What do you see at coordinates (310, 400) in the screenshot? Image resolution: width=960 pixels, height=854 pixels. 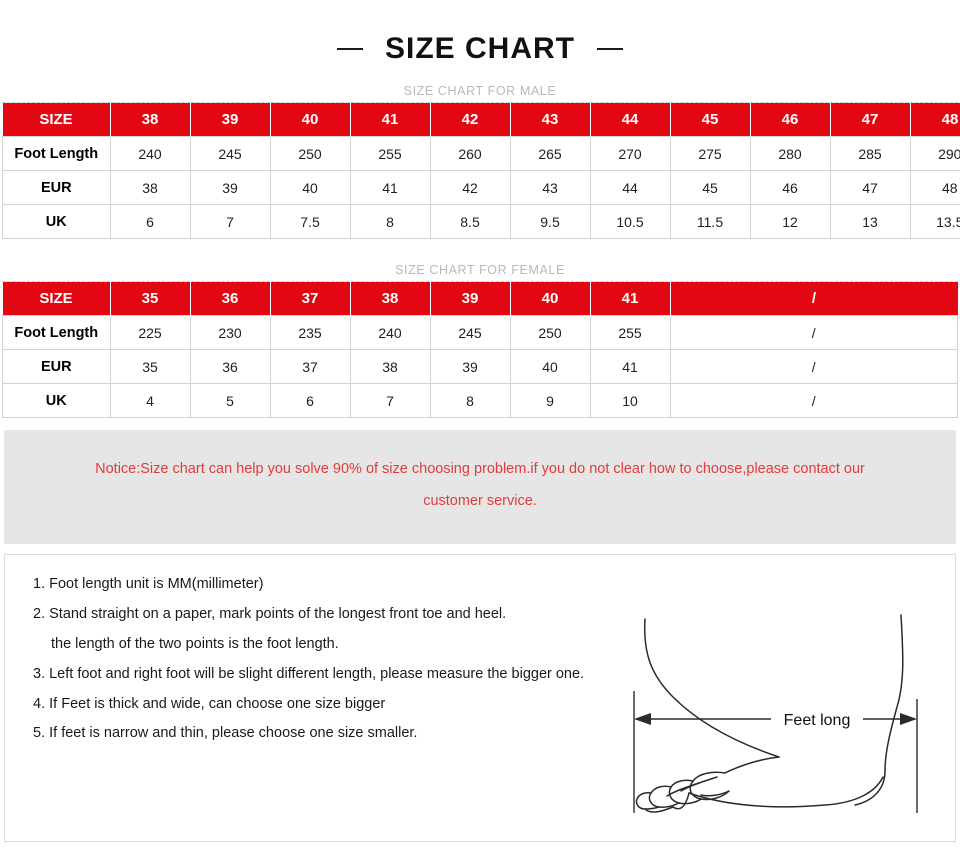 I see `female-cell: 6` at bounding box center [310, 400].